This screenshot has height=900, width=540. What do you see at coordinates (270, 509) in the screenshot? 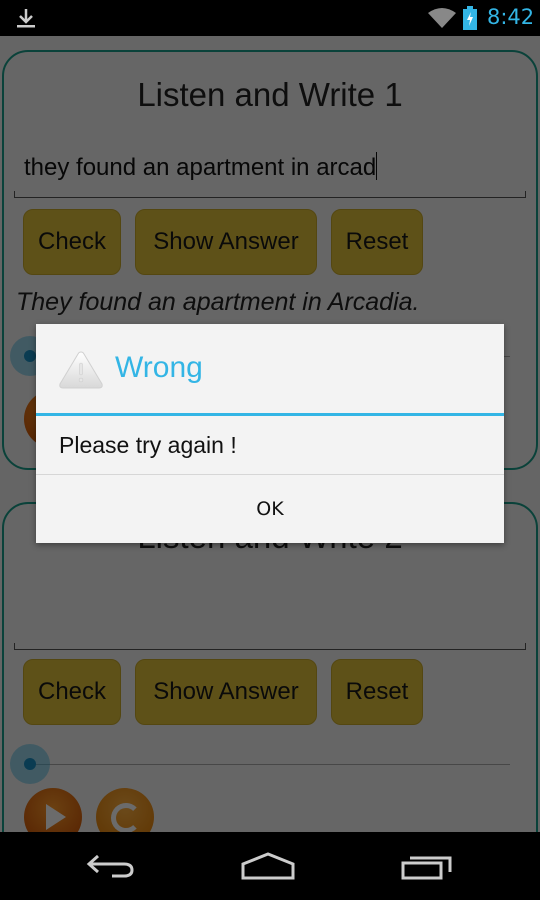
I see `ok-button: OK` at bounding box center [270, 509].